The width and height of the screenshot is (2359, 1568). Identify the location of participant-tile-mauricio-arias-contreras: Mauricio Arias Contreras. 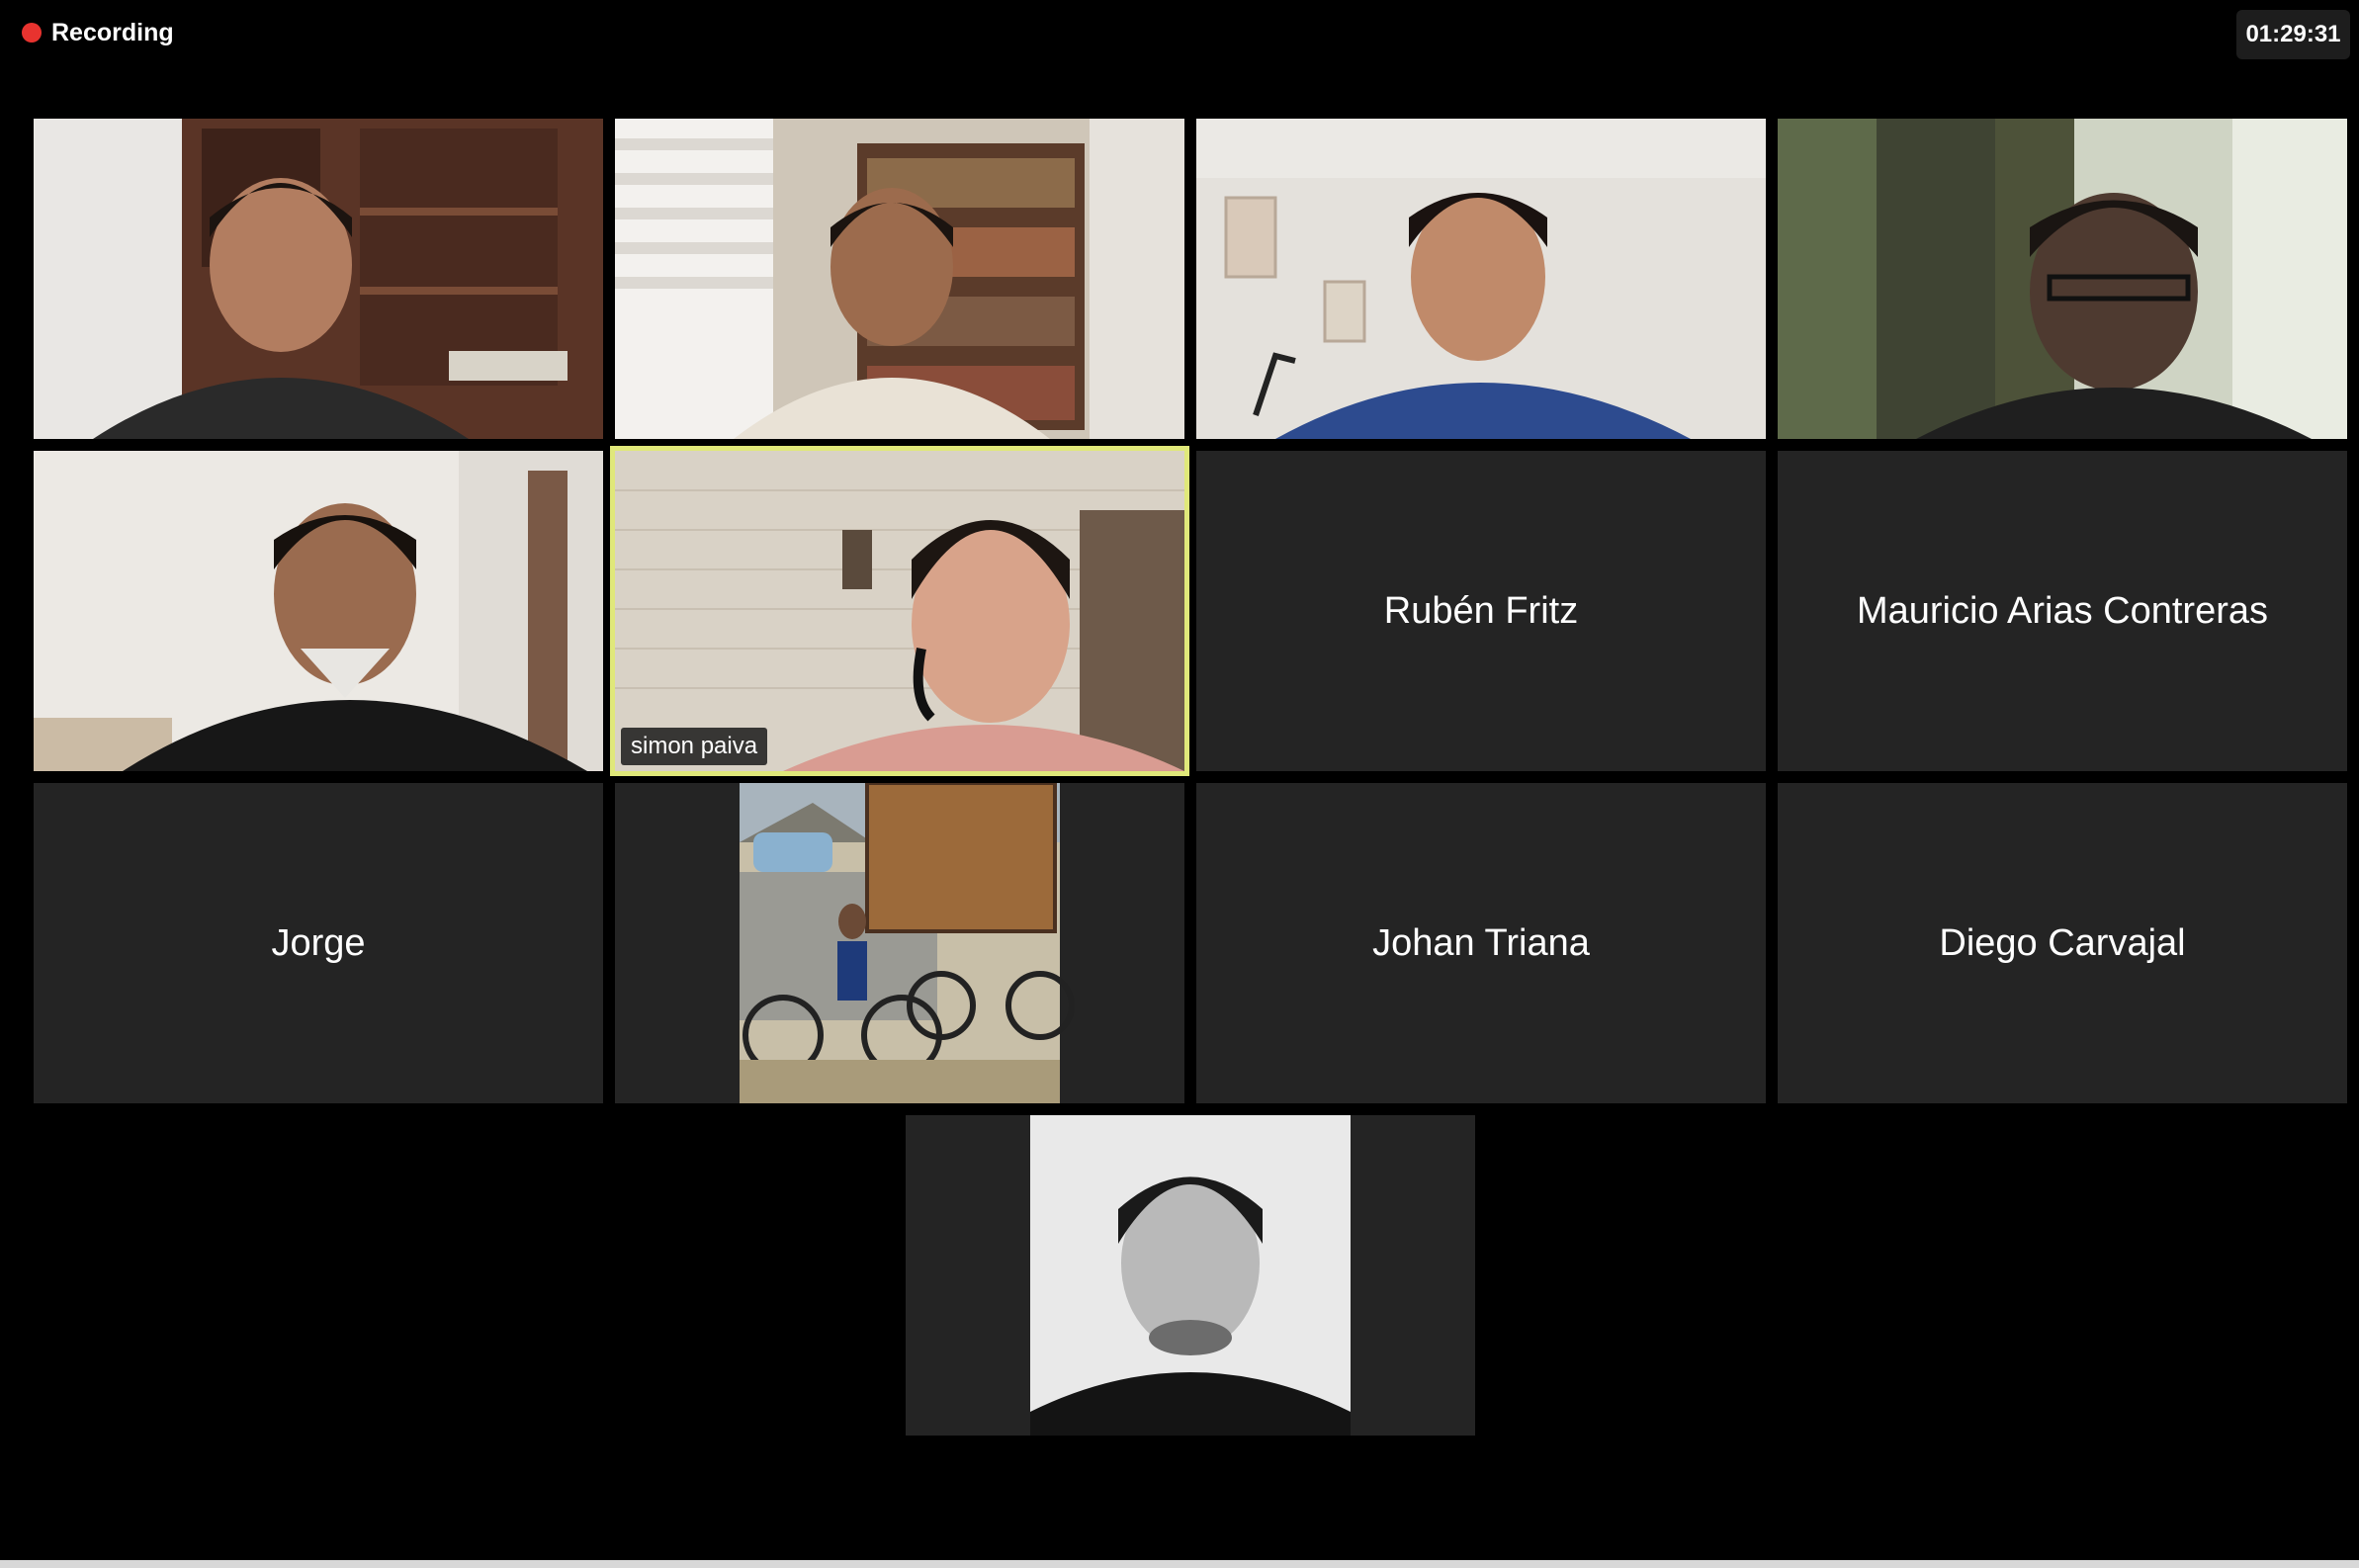
(2062, 611).